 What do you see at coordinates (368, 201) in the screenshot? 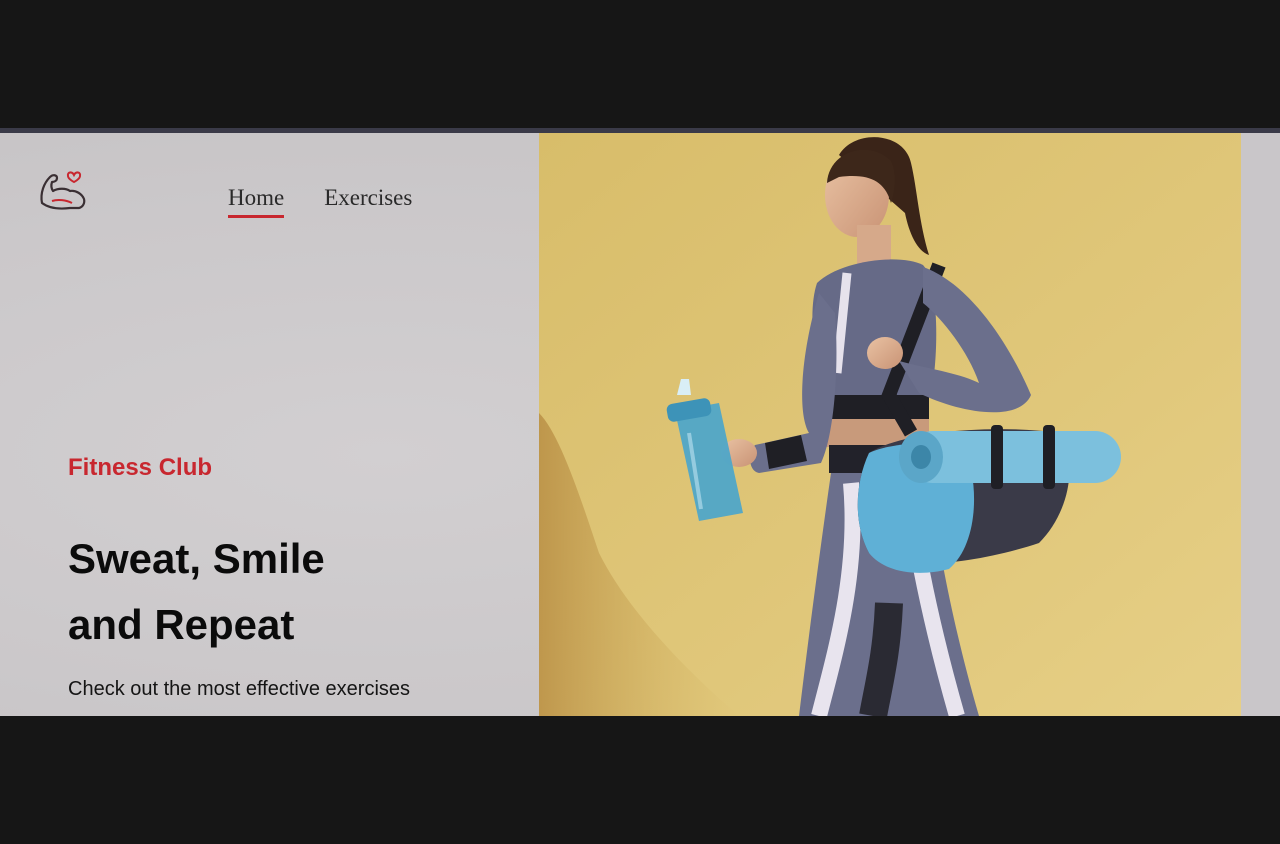
I see `nav-exercises-link: Exercises` at bounding box center [368, 201].